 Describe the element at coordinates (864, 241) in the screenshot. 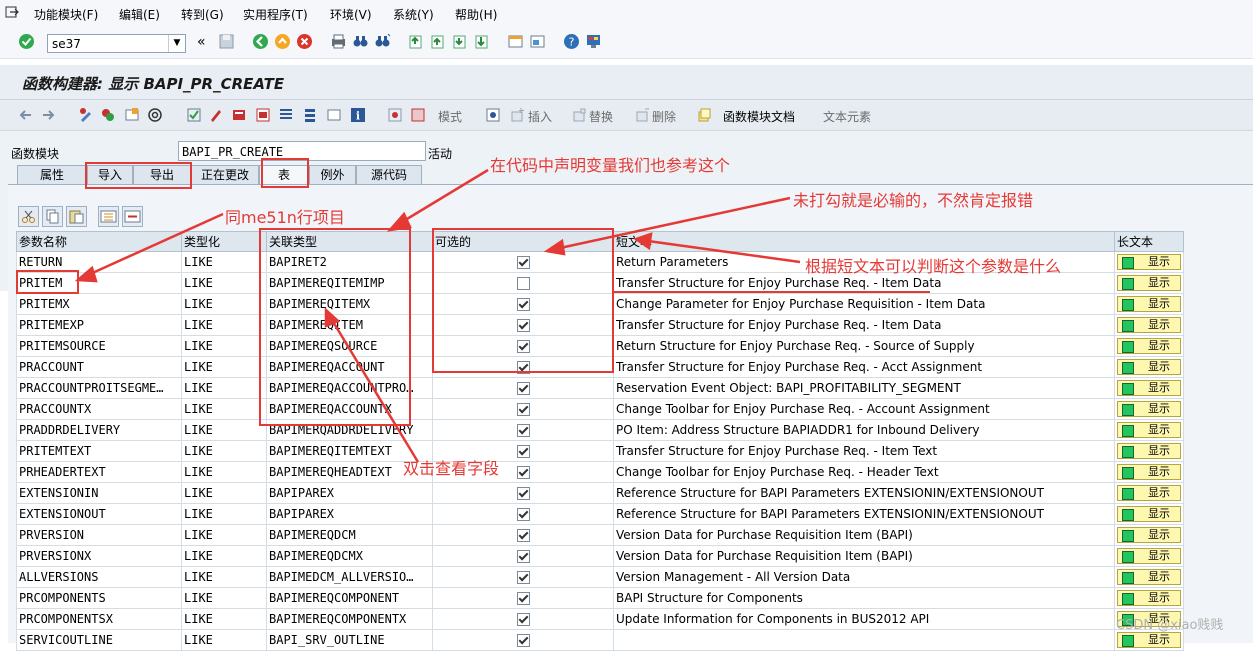

I see `column-header-short-text: 短文本` at that location.